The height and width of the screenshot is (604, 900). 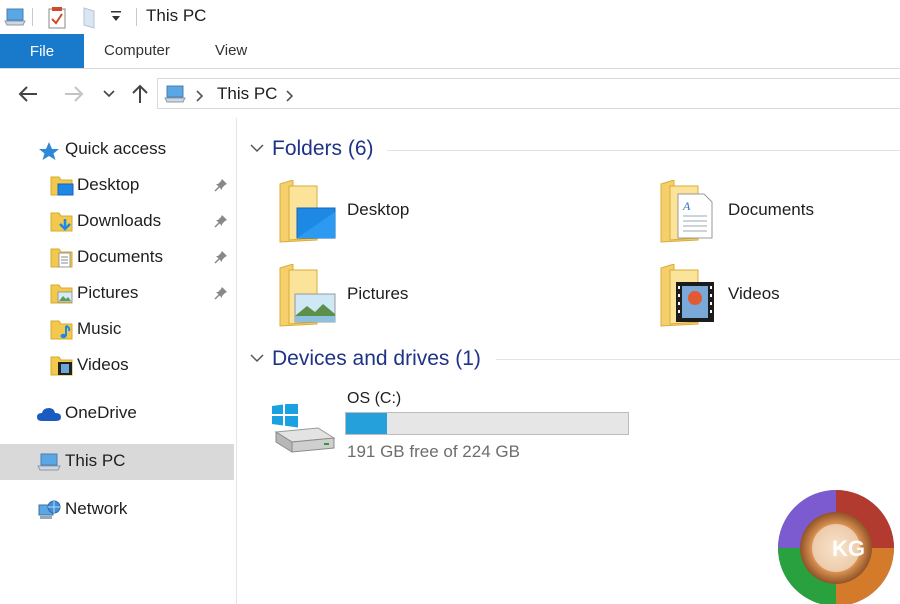 I want to click on properties-icon, so click(x=57, y=20).